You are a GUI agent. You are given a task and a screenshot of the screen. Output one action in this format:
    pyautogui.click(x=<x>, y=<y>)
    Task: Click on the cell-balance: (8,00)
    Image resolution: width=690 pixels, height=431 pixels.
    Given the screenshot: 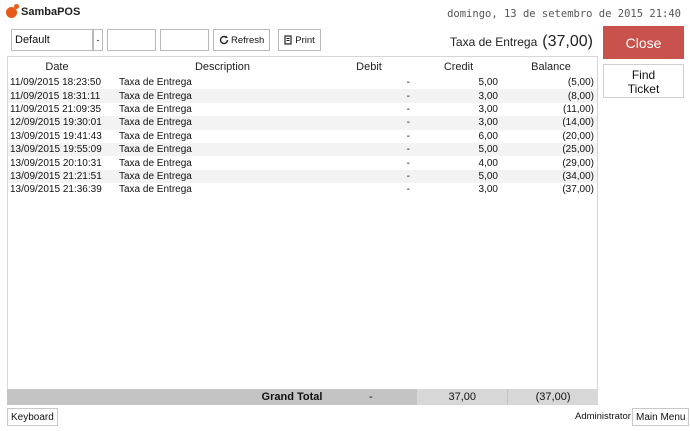 What is the action you would take?
    pyautogui.click(x=580, y=96)
    